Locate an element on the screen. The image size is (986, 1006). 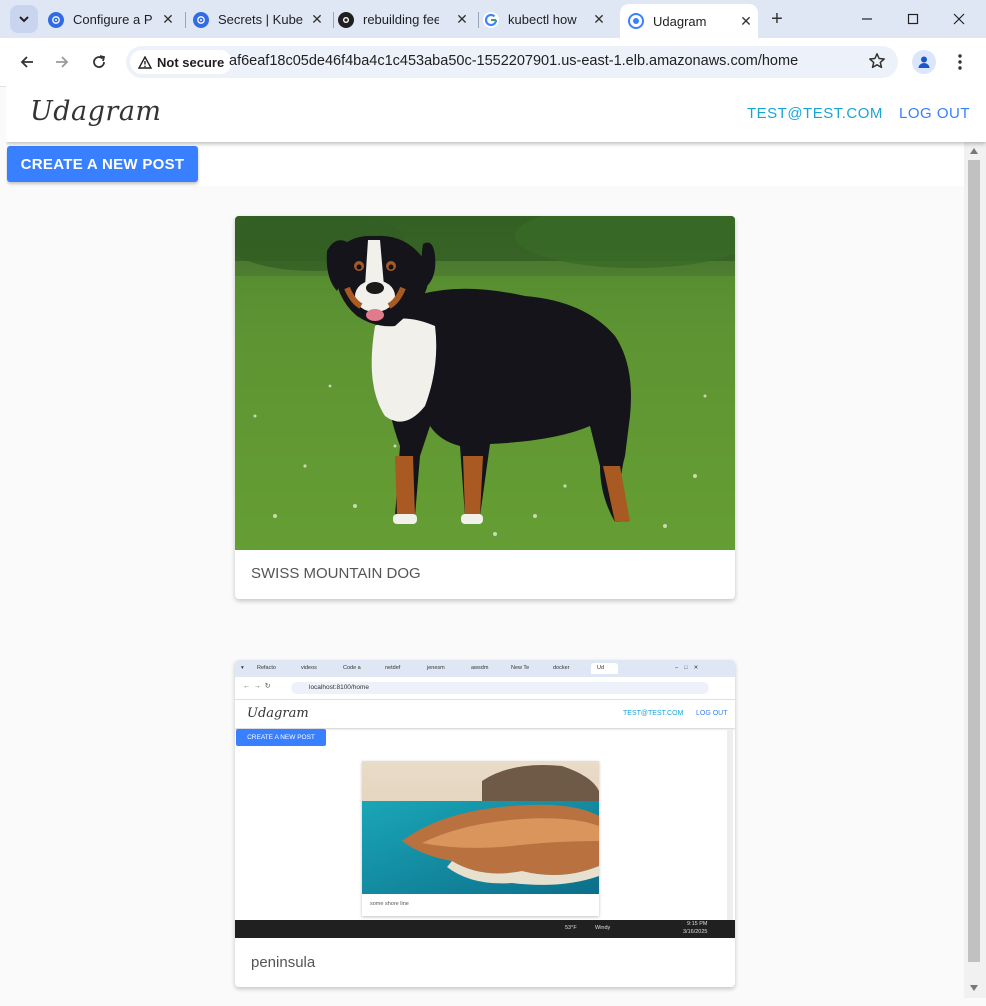
maximize-button is located at coordinates (913, 19).